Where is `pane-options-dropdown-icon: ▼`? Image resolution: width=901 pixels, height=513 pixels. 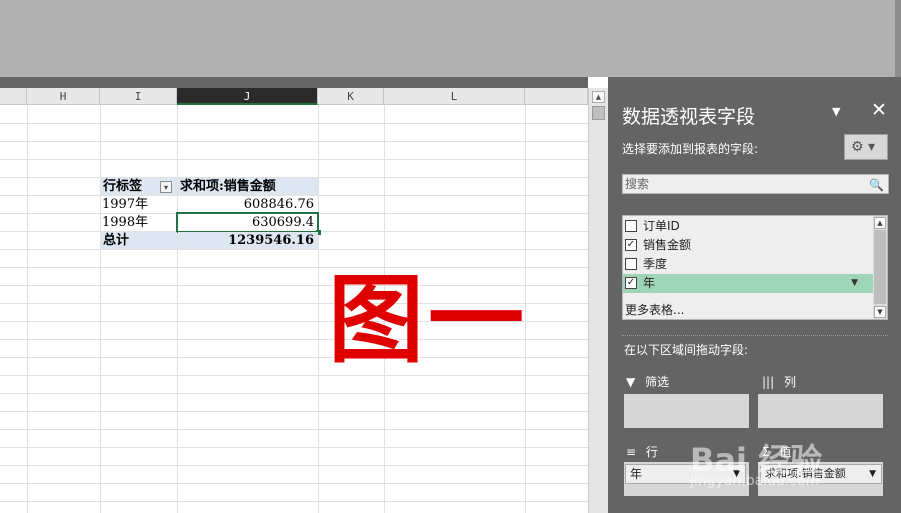 pane-options-dropdown-icon: ▼ is located at coordinates (836, 111).